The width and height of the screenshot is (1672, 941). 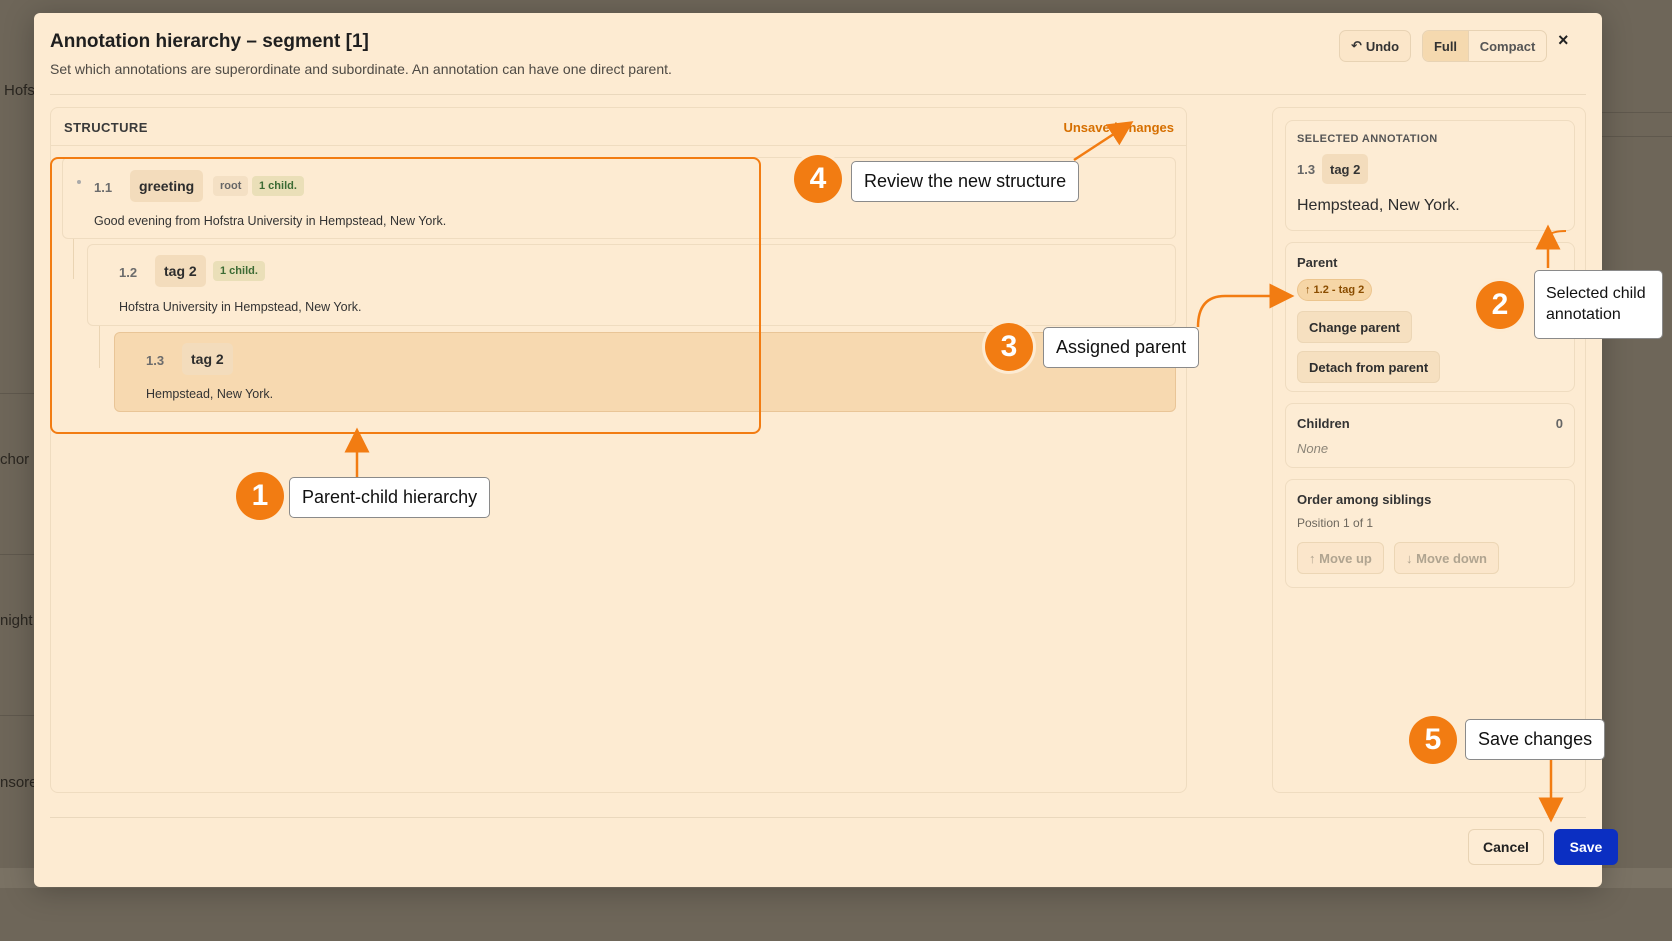 I want to click on children-card: Children 0 None, so click(x=1430, y=435).